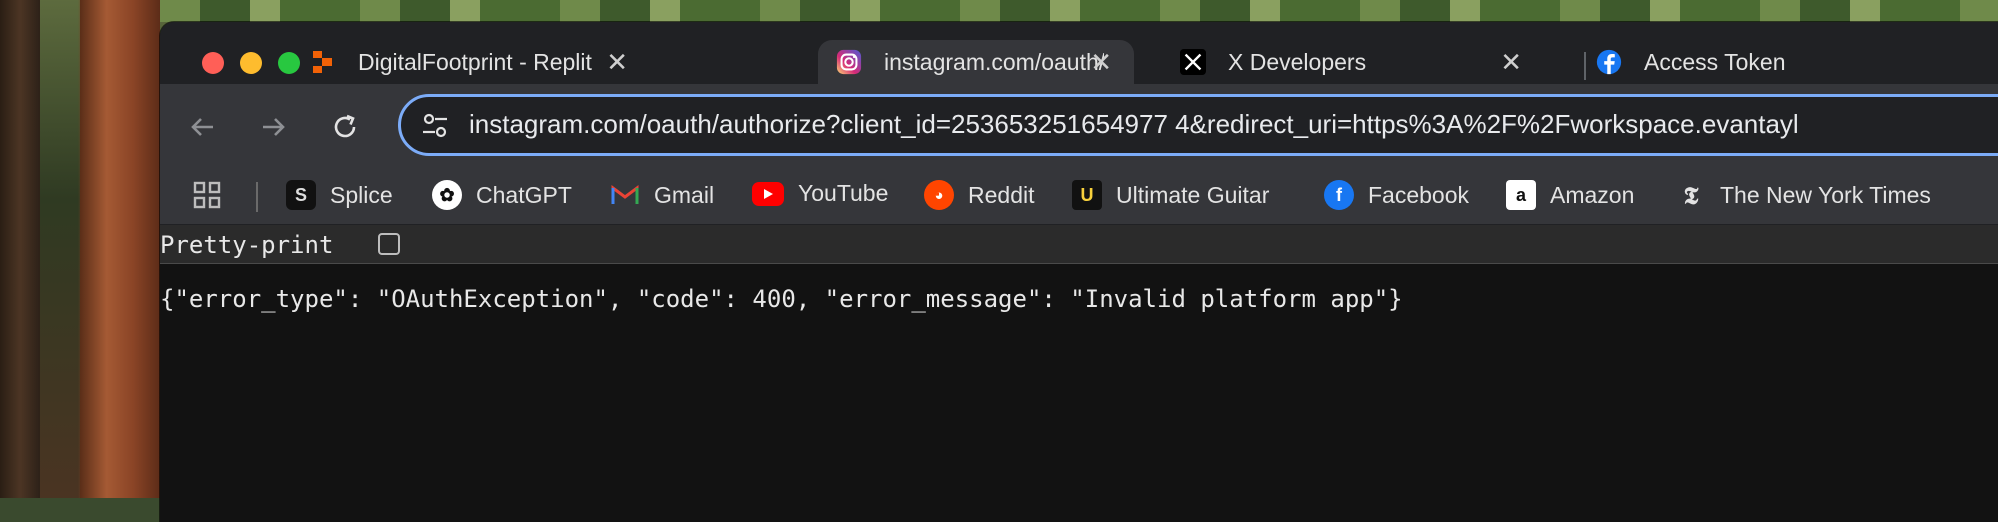  I want to click on bookmark-amazon: a Amazon, so click(1570, 195).